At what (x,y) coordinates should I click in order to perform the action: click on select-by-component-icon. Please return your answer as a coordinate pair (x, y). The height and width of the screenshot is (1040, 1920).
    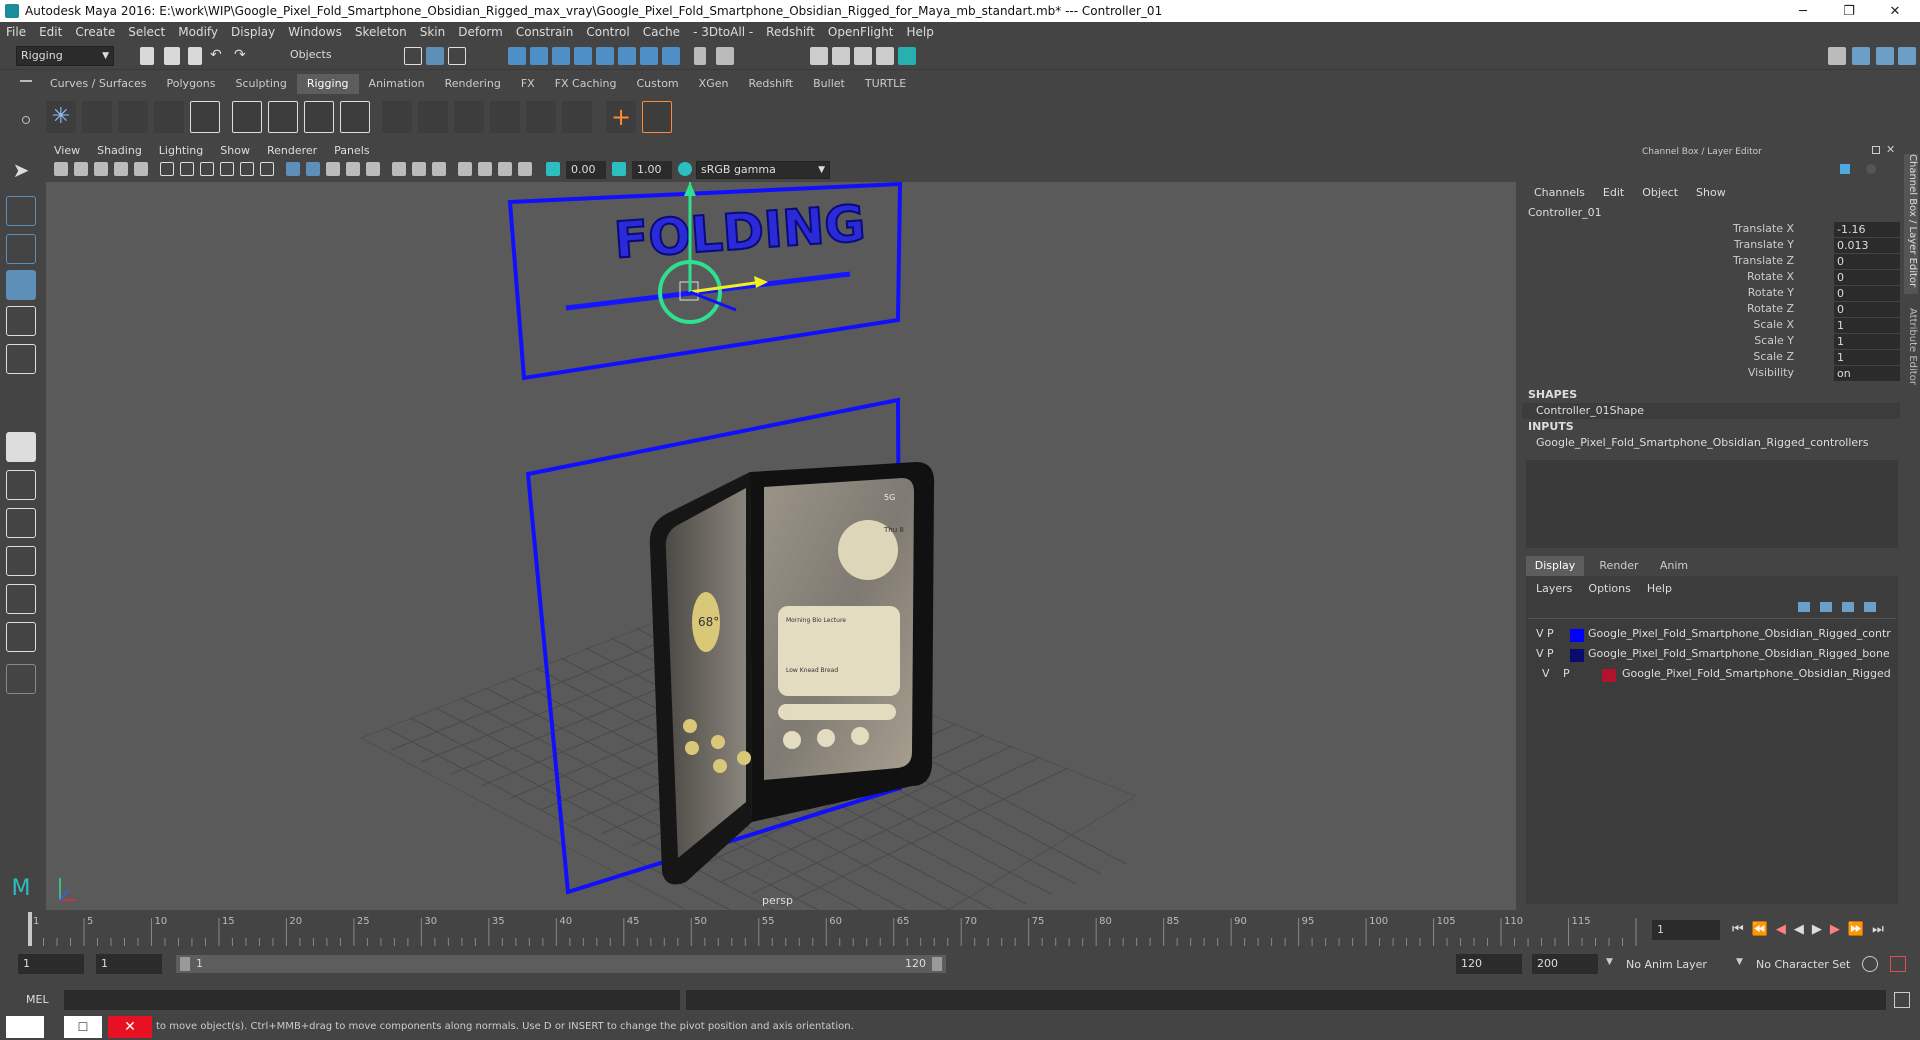
    Looking at the image, I should click on (457, 56).